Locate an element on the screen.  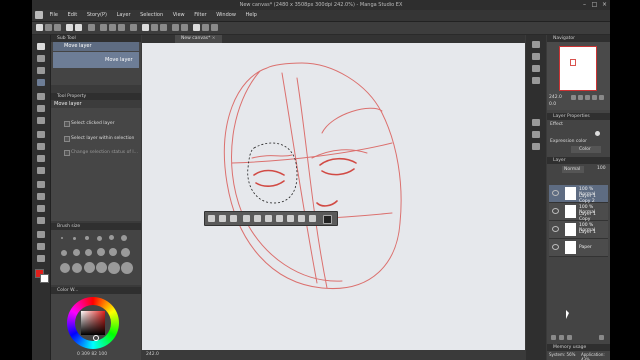
effect-toggle-icon is located at coordinates (597, 133).